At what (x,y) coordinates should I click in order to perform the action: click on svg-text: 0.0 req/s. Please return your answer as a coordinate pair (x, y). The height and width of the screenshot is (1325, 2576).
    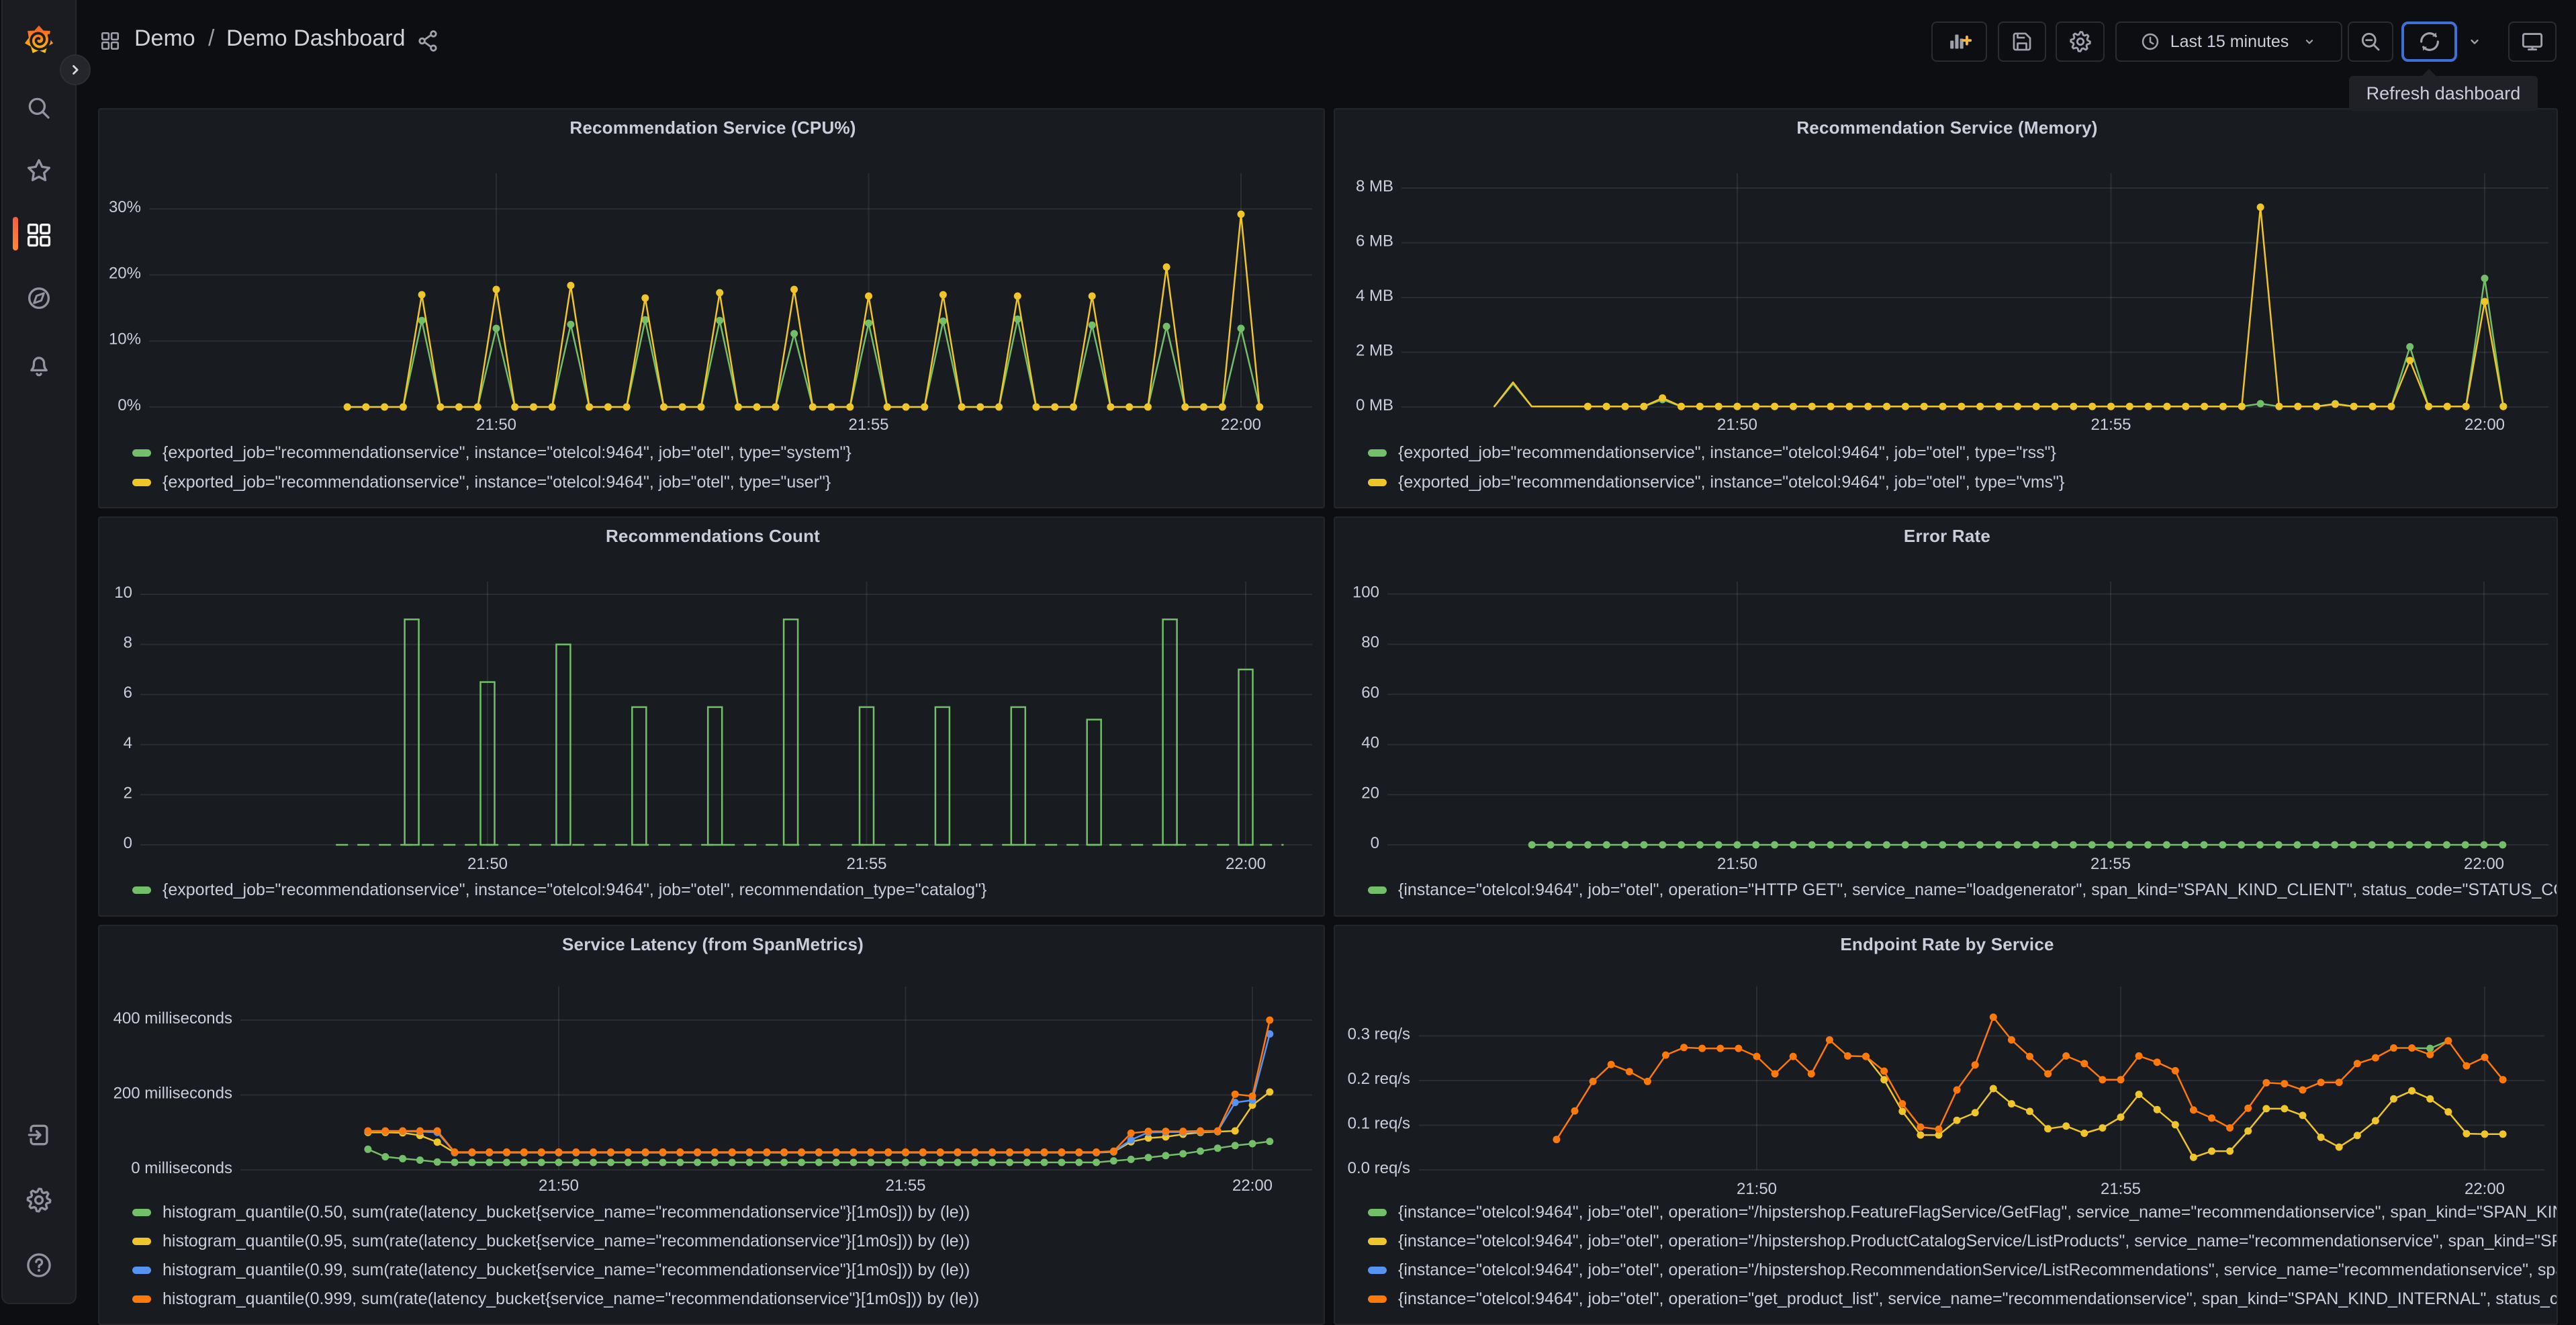
    Looking at the image, I should click on (1379, 1168).